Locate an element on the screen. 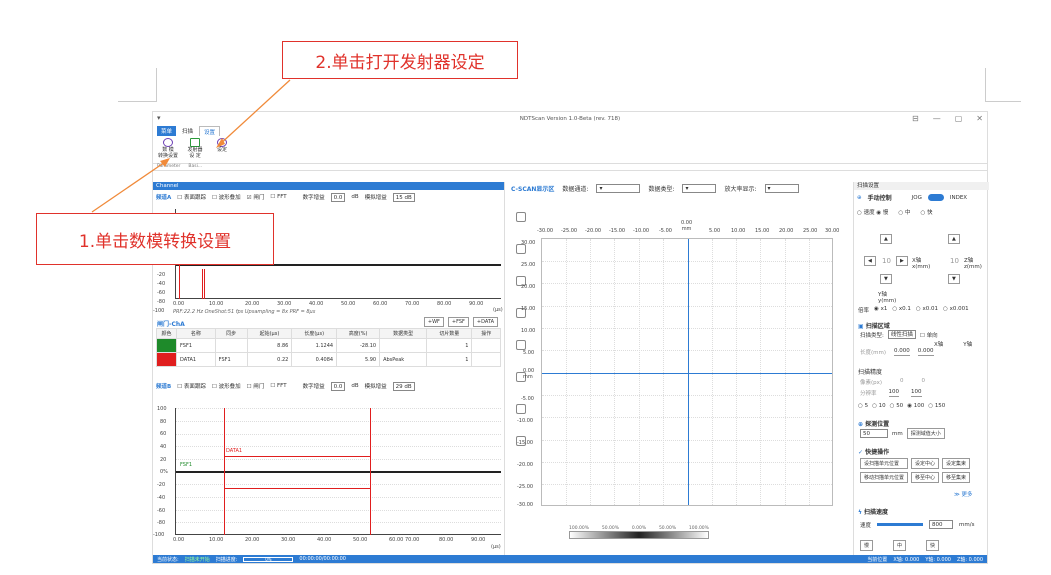 The image size is (1051, 575). callout-step2: 2.单击打开发射器设定 is located at coordinates (400, 60).